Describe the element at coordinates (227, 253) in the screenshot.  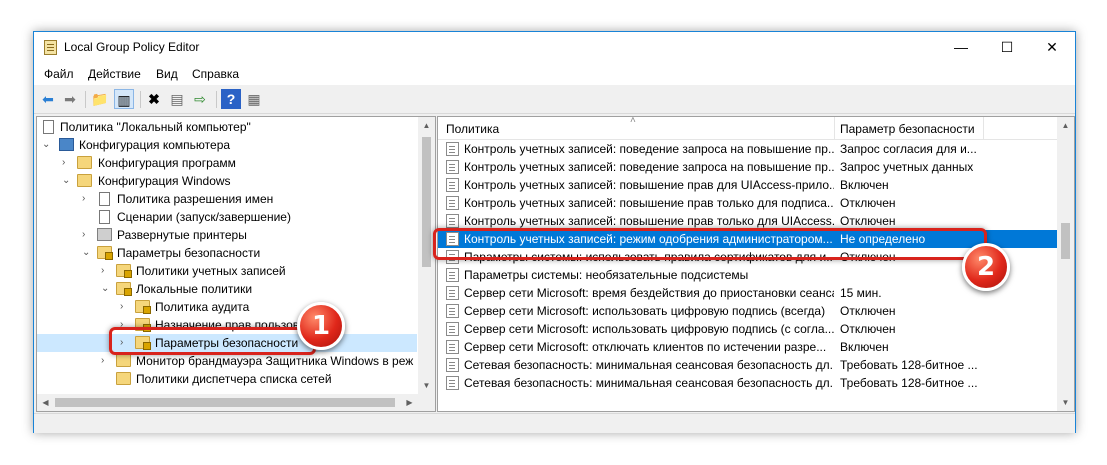
I see `tree-item-security-settings: ⌄ Параметры безопасности` at that location.